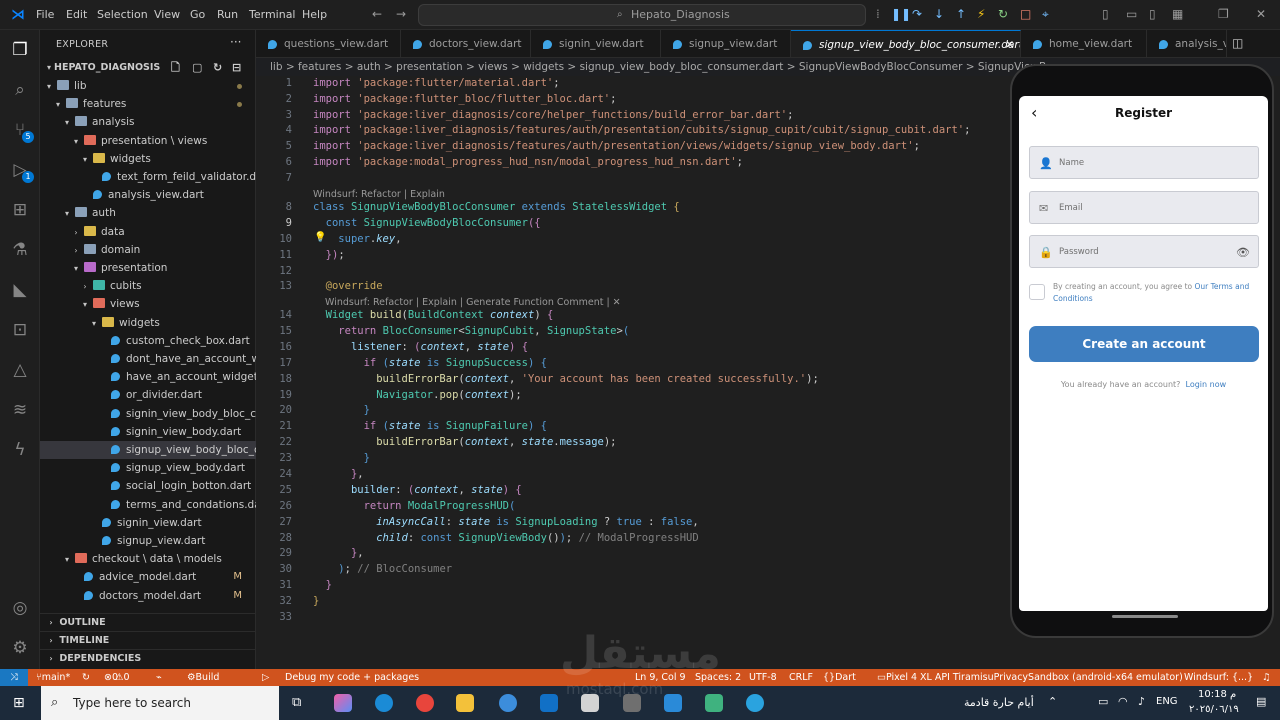  Describe the element at coordinates (76, 14) in the screenshot. I see `menu-edit: Edit` at that location.